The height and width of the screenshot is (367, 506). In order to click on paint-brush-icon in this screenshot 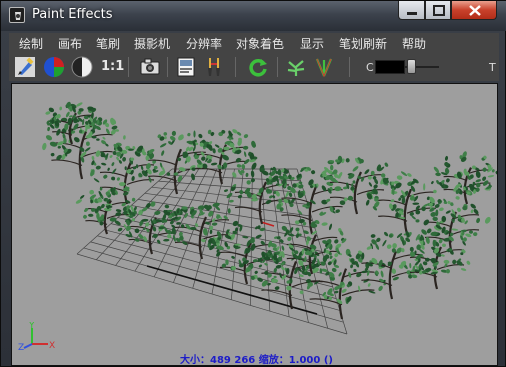, I will do `click(25, 67)`.